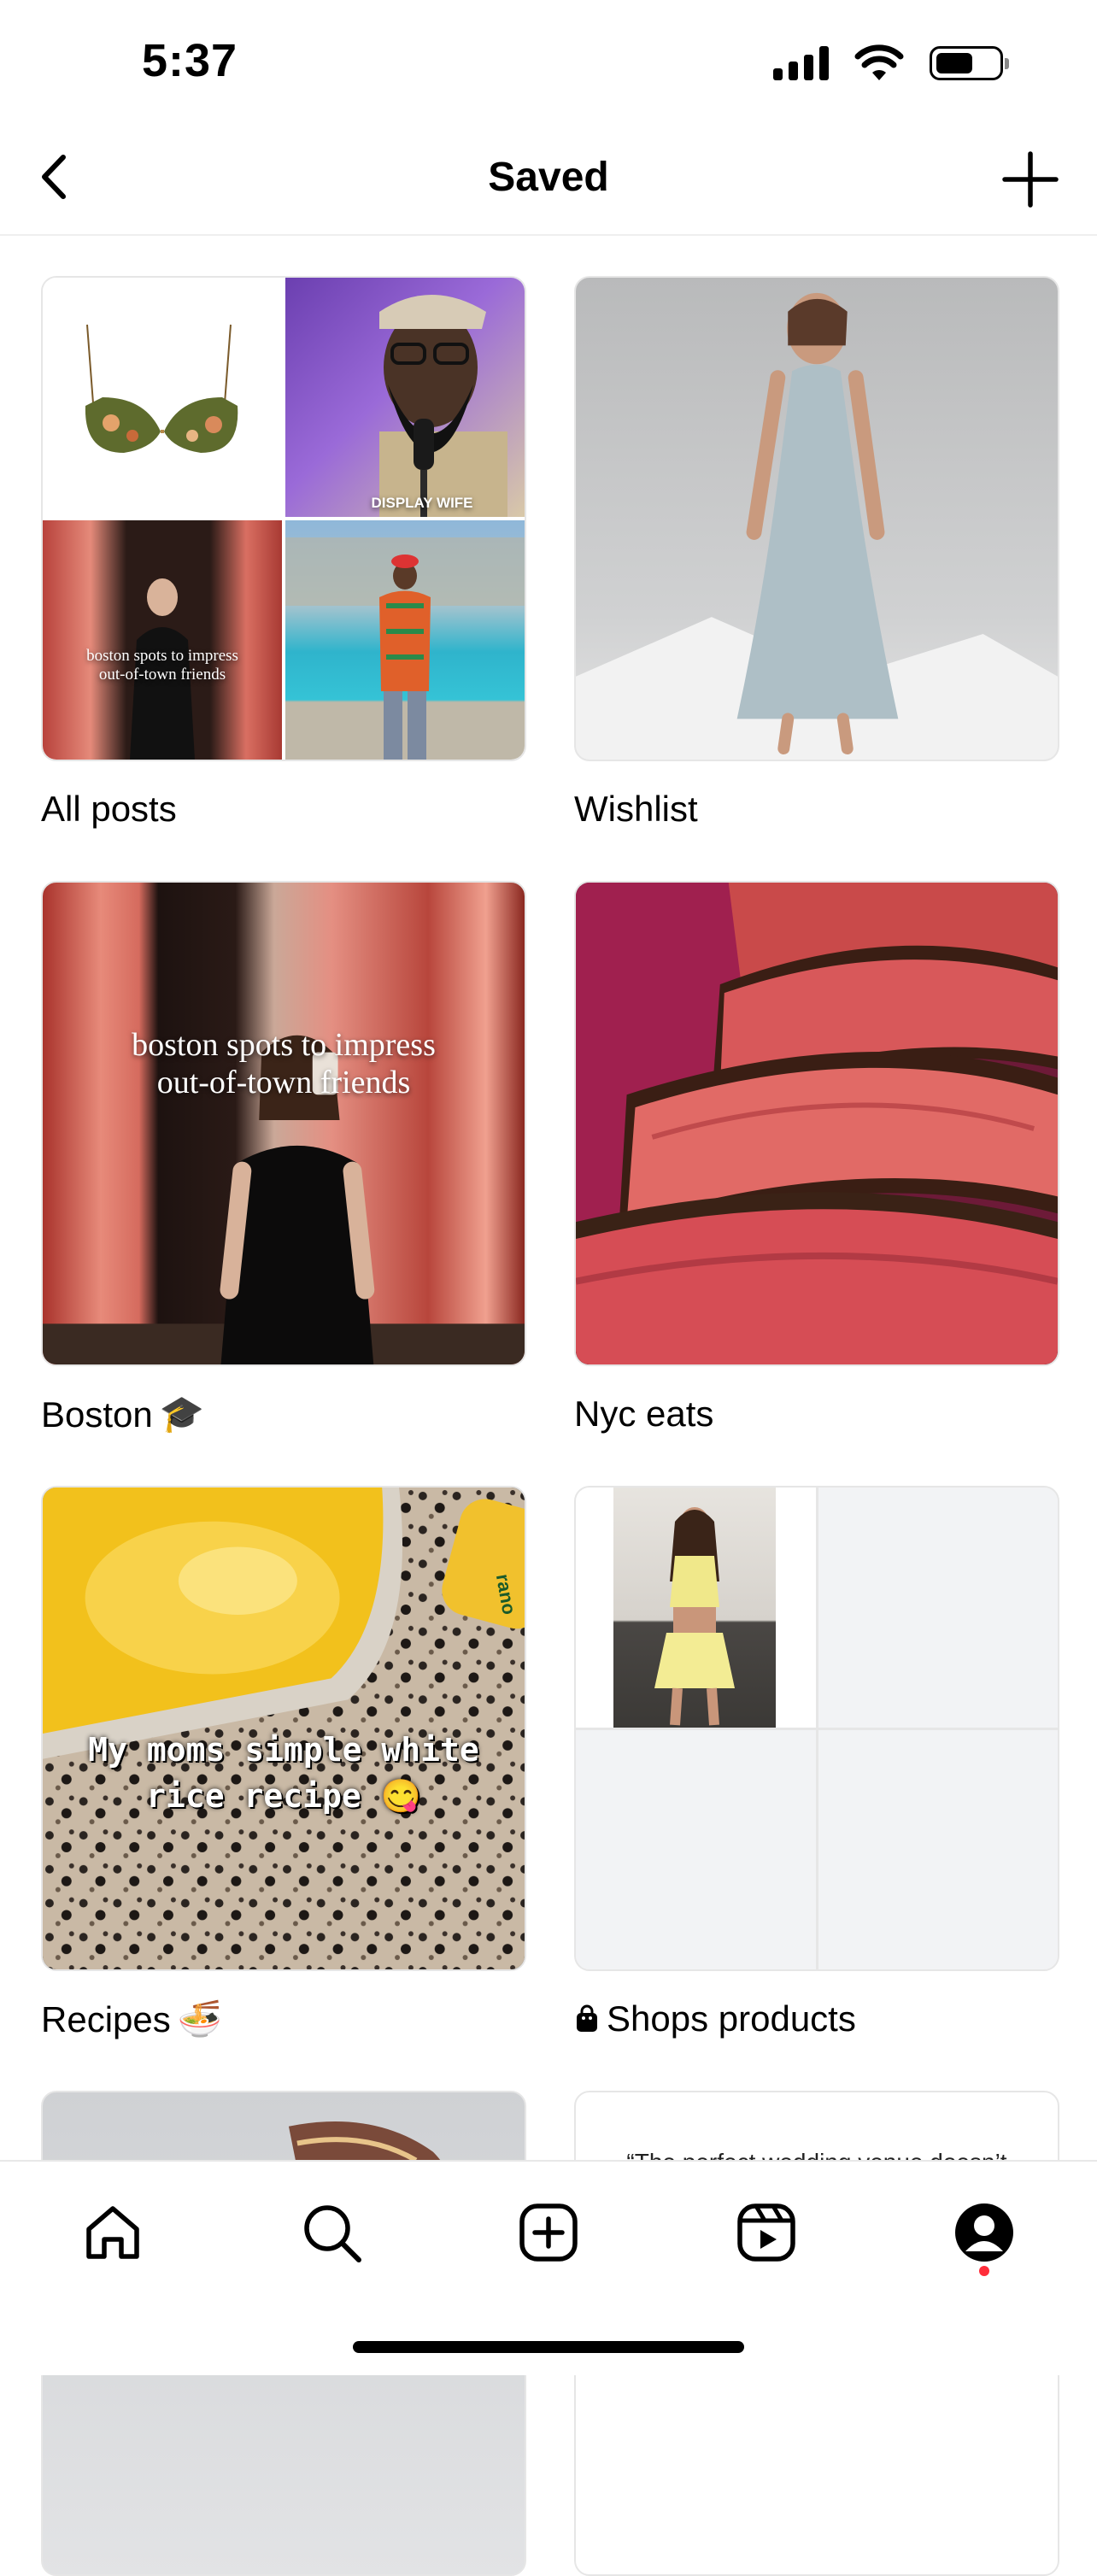 The height and width of the screenshot is (2576, 1097). Describe the element at coordinates (162, 397) in the screenshot. I see `bikini-preview` at that location.